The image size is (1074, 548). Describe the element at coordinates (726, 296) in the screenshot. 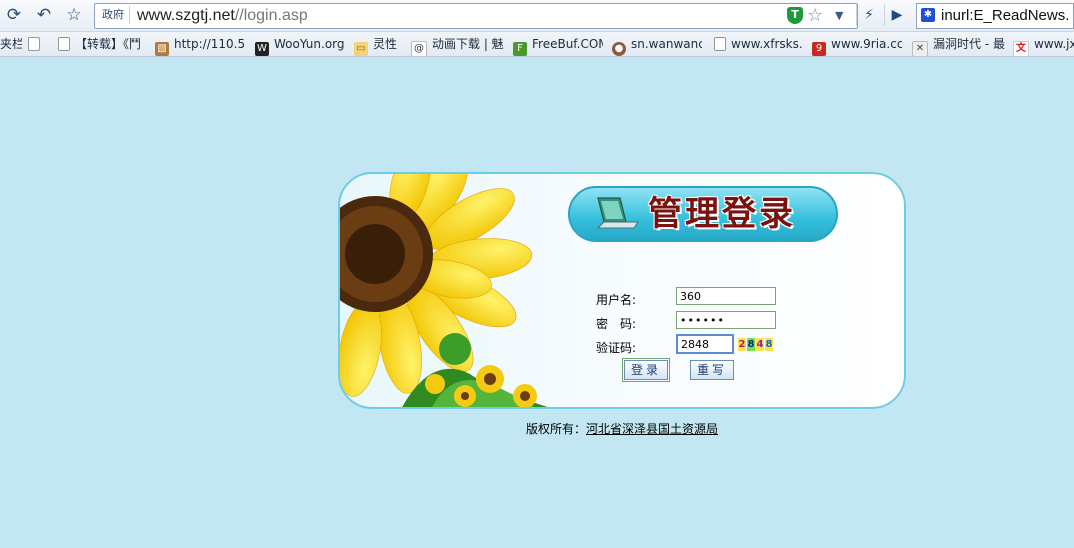

I see `username-input: 360` at that location.